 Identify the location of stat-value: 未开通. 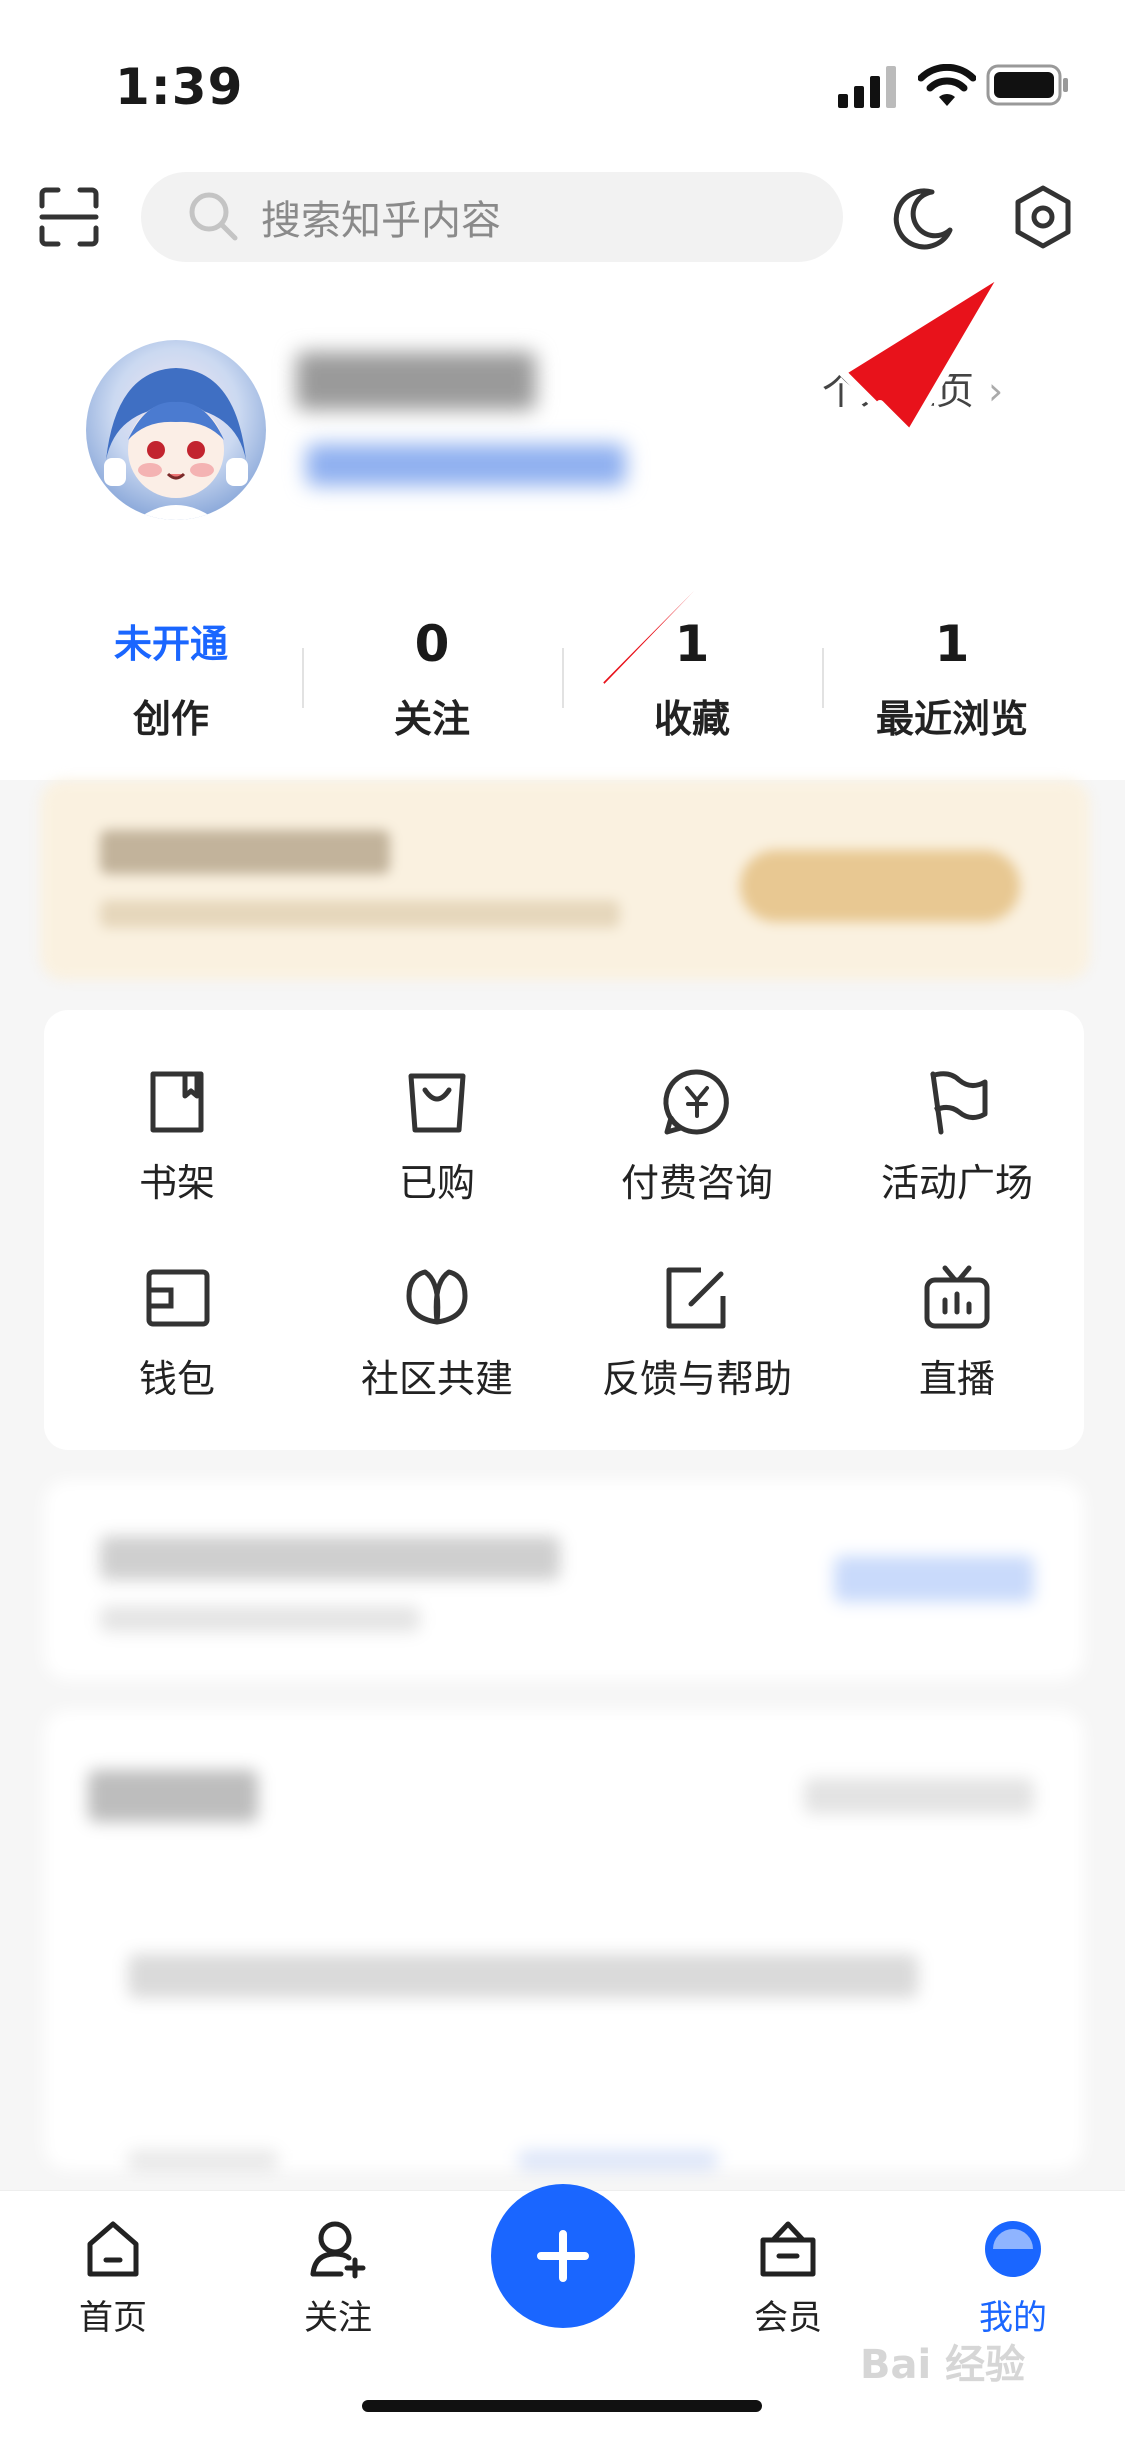
(170, 644).